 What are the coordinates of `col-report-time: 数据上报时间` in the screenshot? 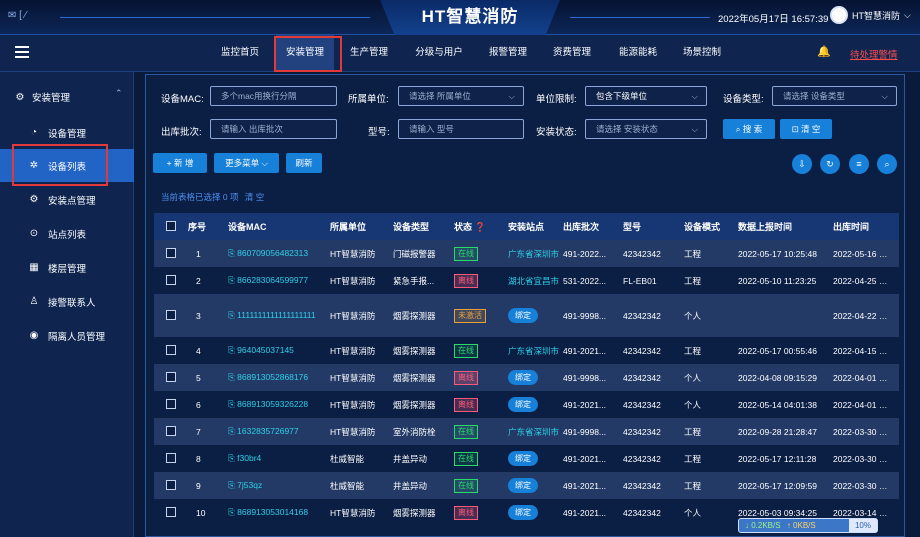 It's located at (785, 226).